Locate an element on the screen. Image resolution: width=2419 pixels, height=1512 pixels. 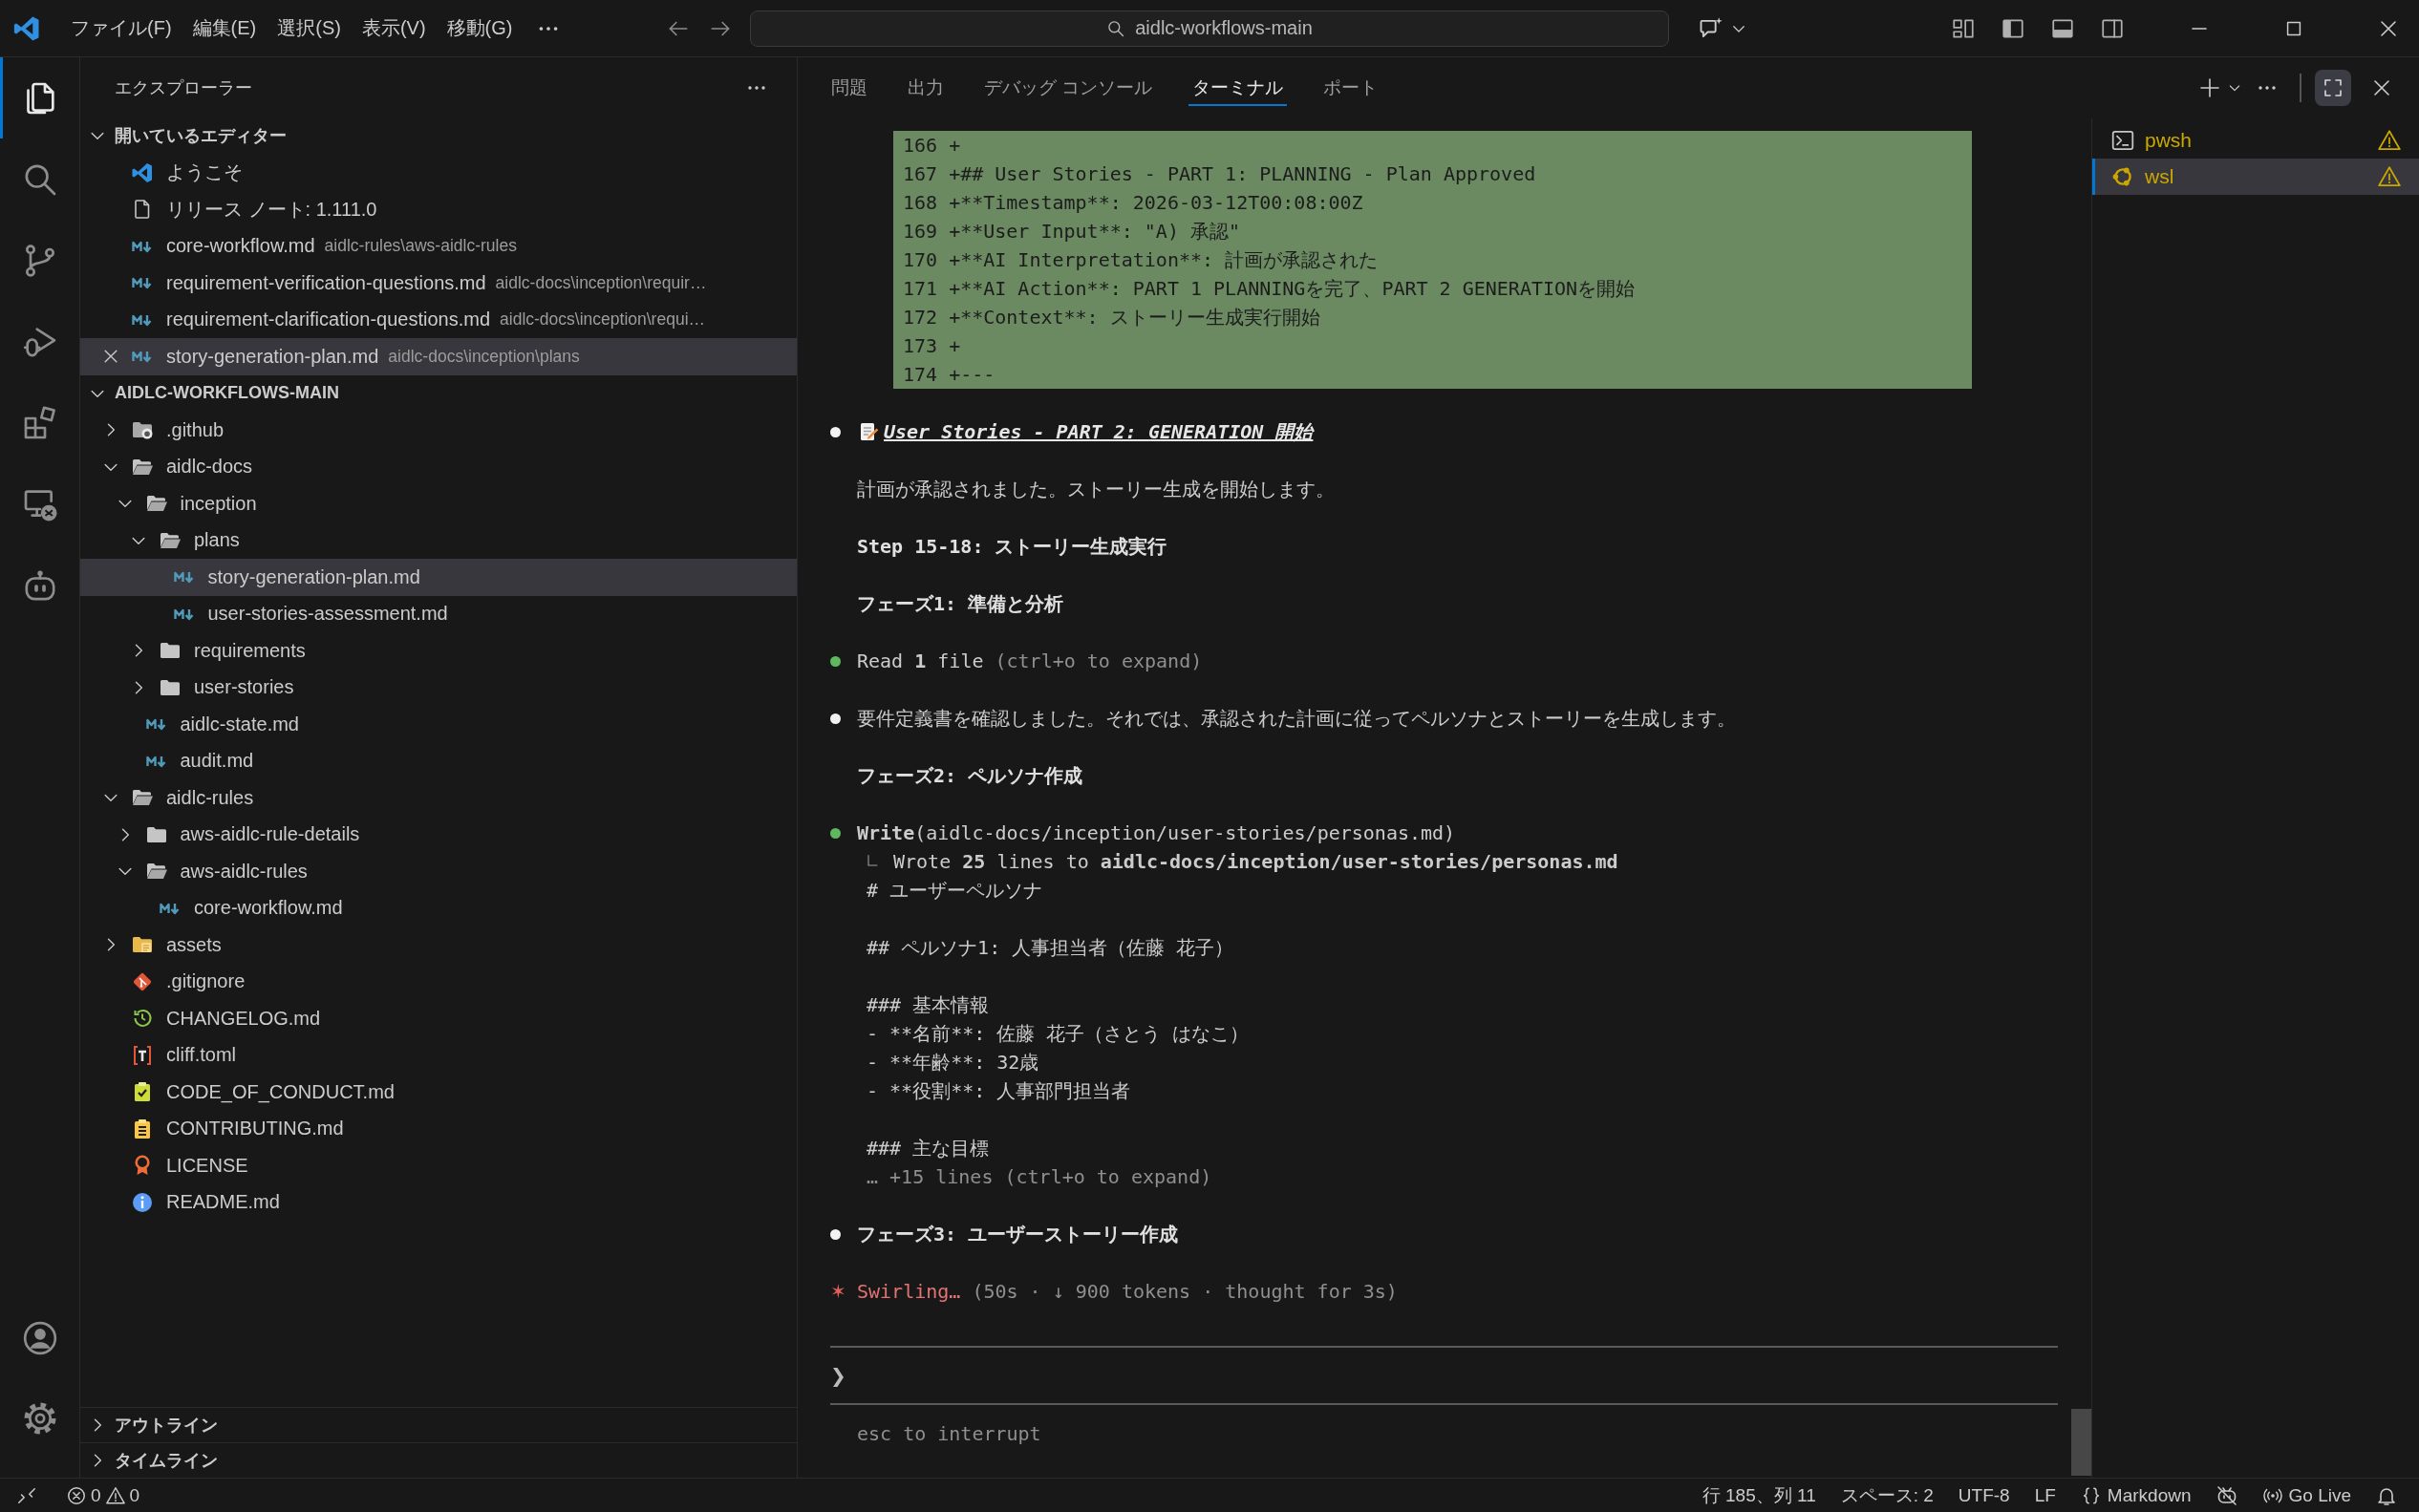
tree-item: CHANGELOG.md is located at coordinates (439, 1018).